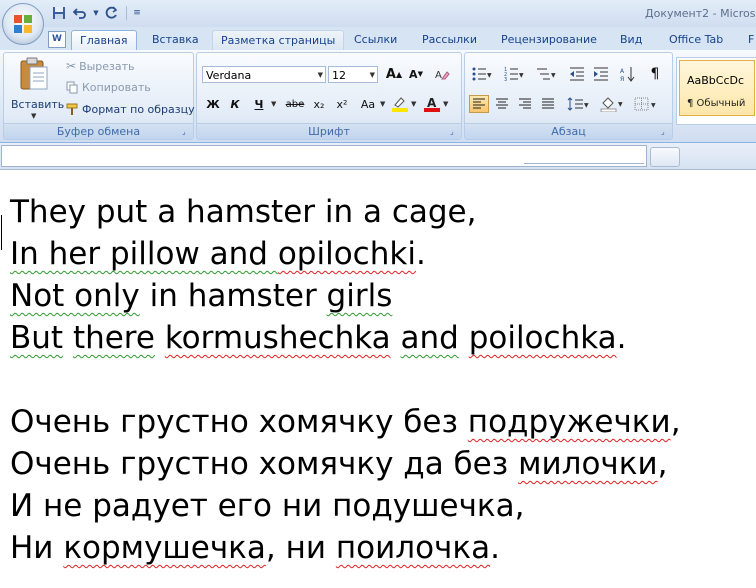 The width and height of the screenshot is (756, 588). Describe the element at coordinates (717, 88) in the screenshot. I see `style-normal: AaBbCcDc ¶ Обычный` at that location.